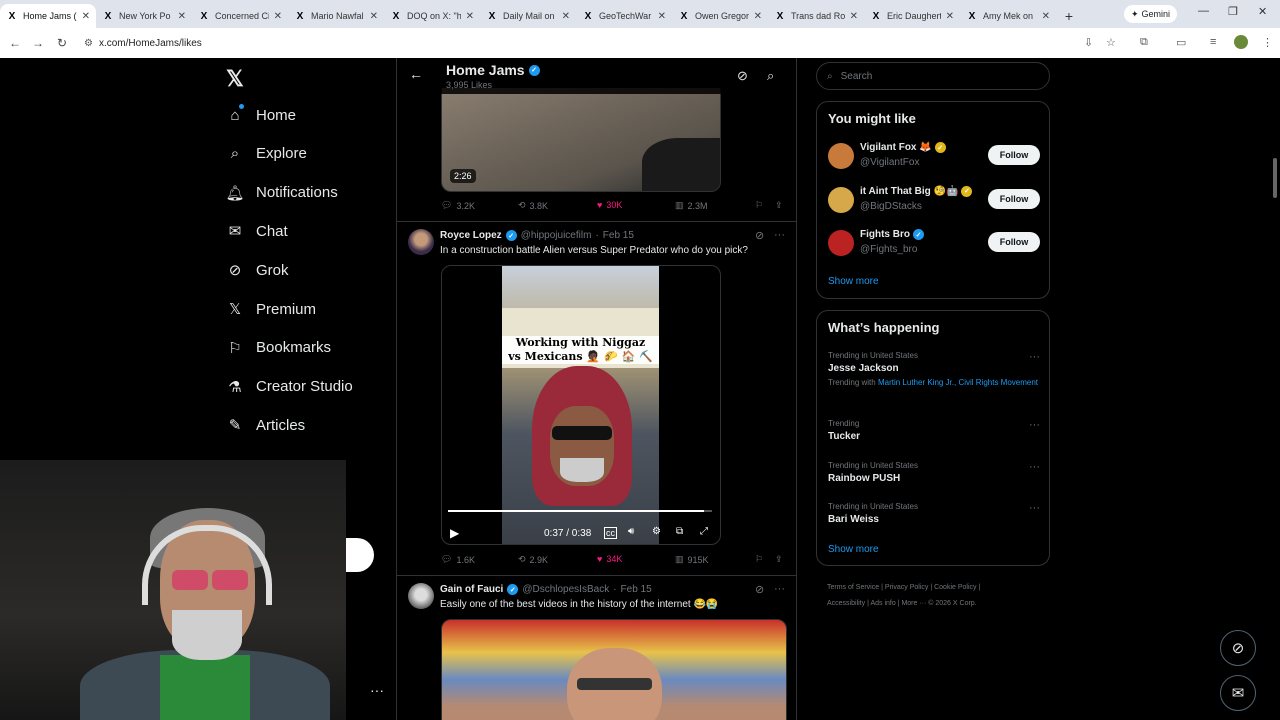 This screenshot has height=720, width=1280. I want to click on restore-icon: ❐, so click(1233, 11).